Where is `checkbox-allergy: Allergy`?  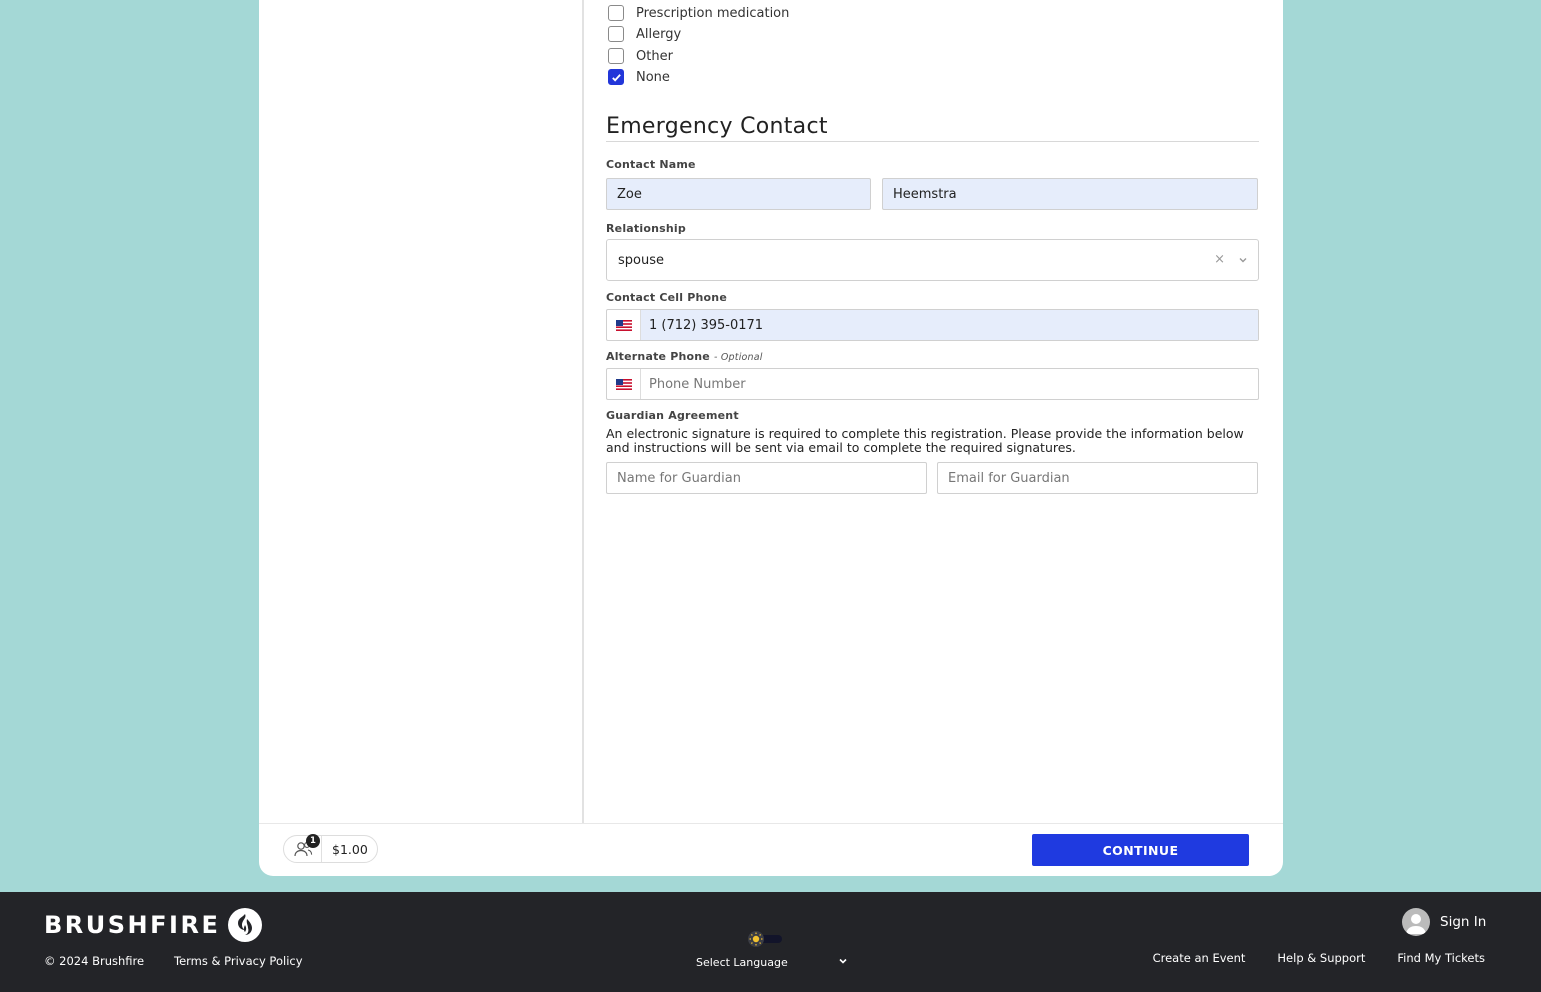
checkbox-allergy: Allergy is located at coordinates (644, 34).